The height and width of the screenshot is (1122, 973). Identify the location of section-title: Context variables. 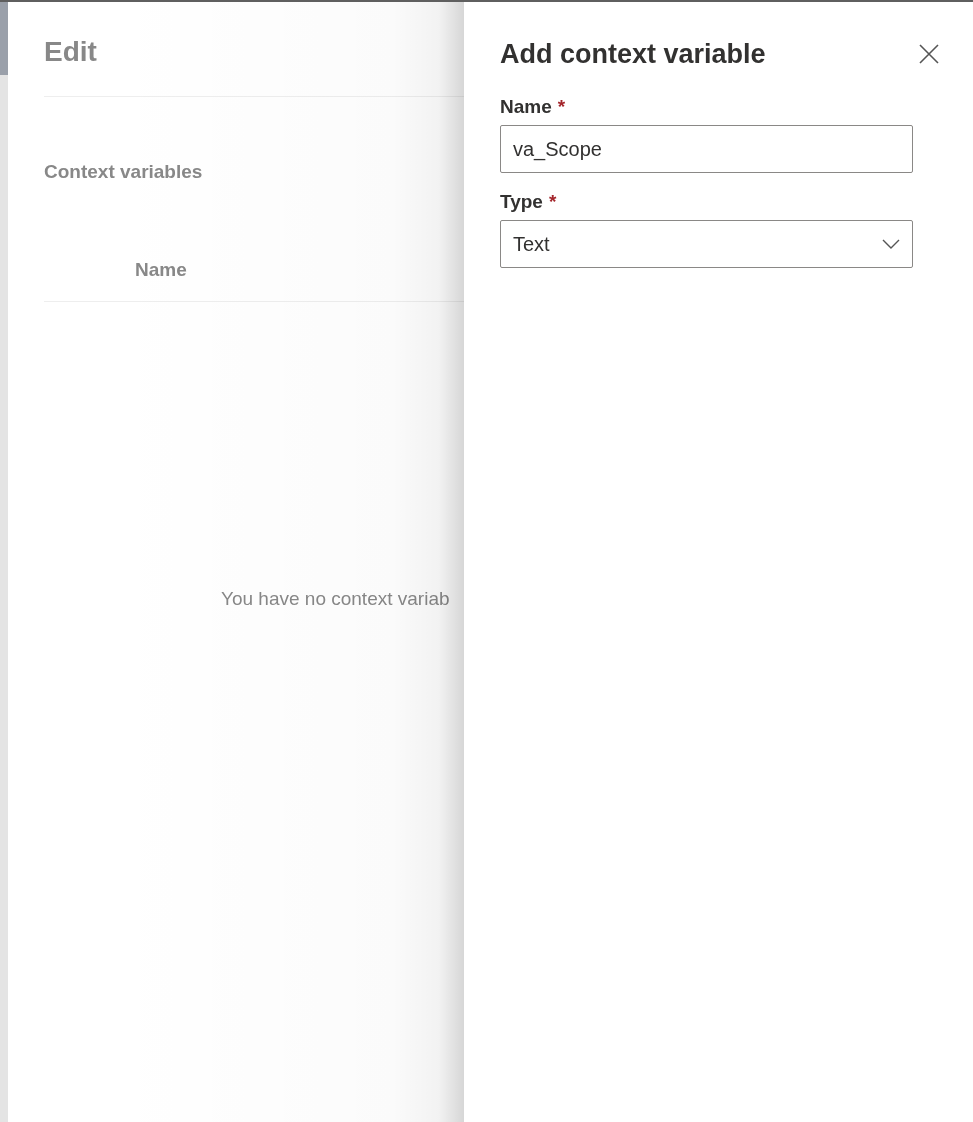
(123, 172).